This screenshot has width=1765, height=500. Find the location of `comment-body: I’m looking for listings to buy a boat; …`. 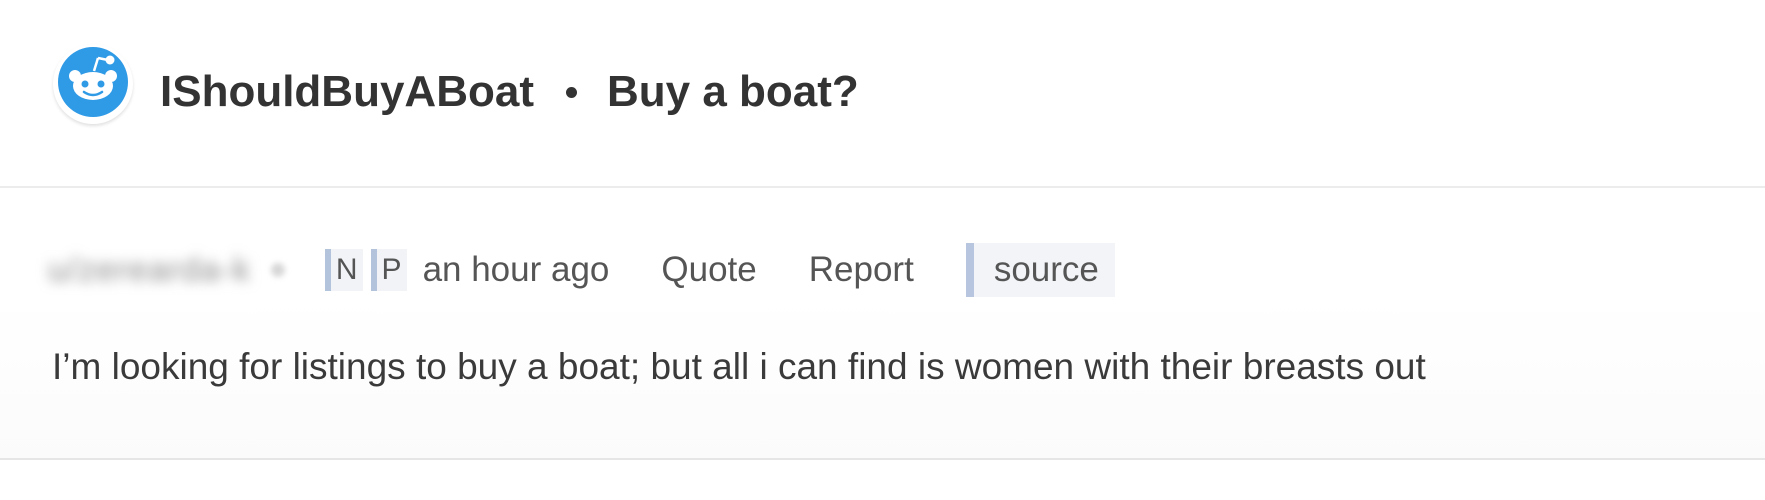

comment-body: I’m looking for listings to buy a boat; … is located at coordinates (739, 366).